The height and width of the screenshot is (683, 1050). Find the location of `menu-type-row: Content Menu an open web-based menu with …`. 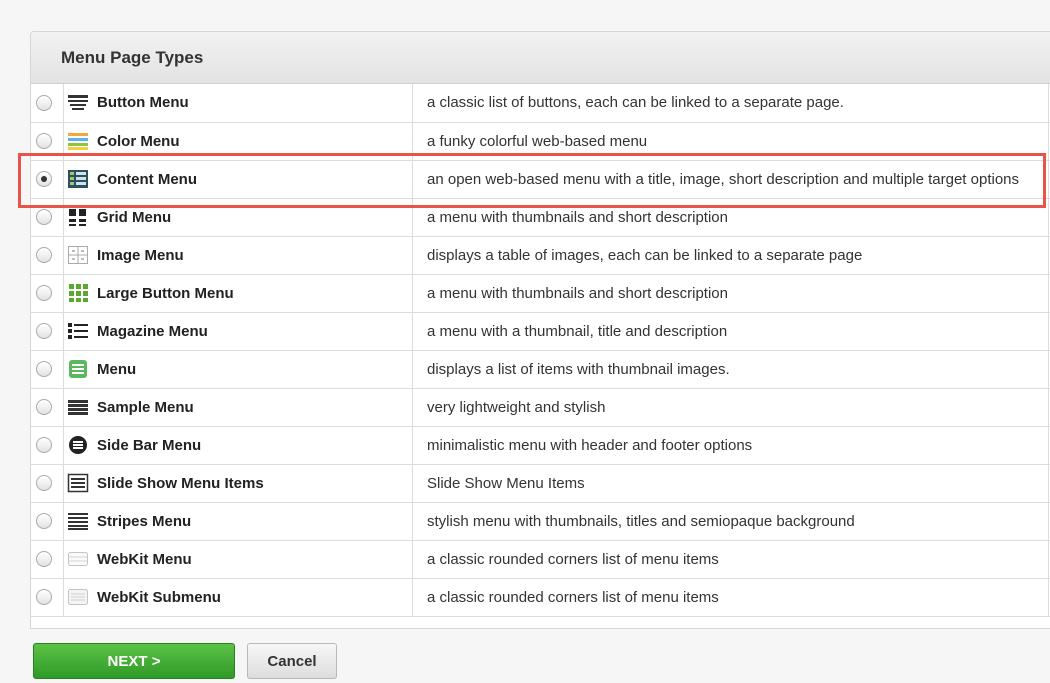

menu-type-row: Content Menu an open web-based menu with … is located at coordinates (540, 179).